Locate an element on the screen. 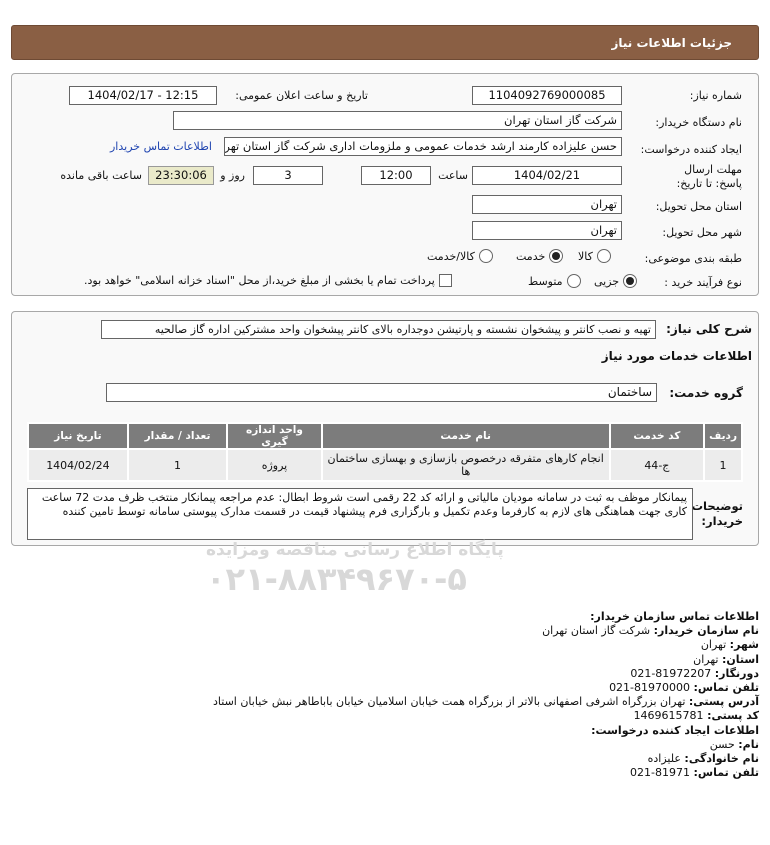  creator-name: حسن is located at coordinates (722, 744).